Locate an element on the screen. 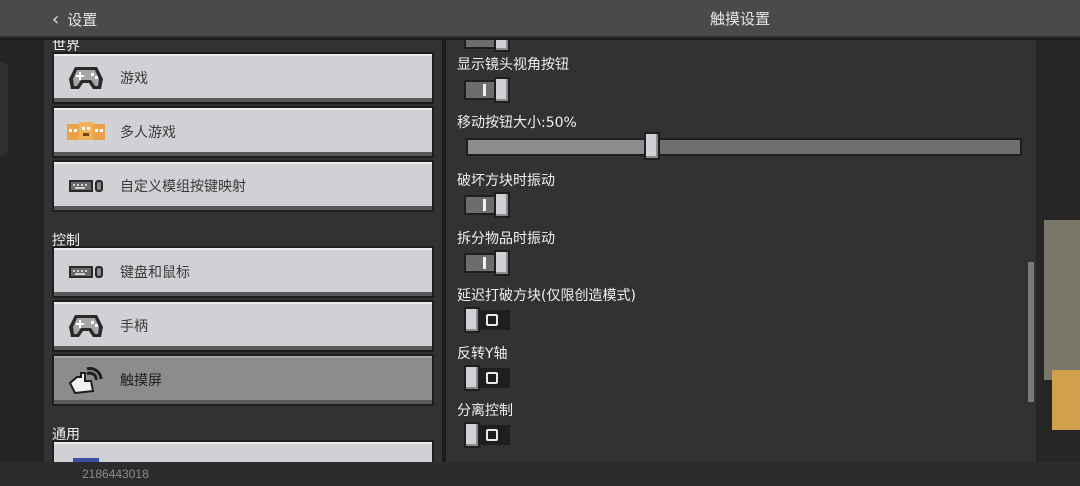  nav-item-label: 手柄 is located at coordinates (134, 327).